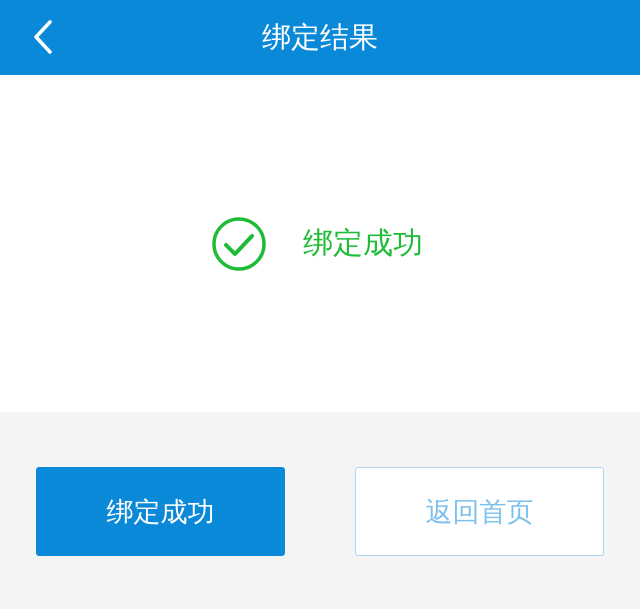  What do you see at coordinates (43, 37) in the screenshot?
I see `back-icon` at bounding box center [43, 37].